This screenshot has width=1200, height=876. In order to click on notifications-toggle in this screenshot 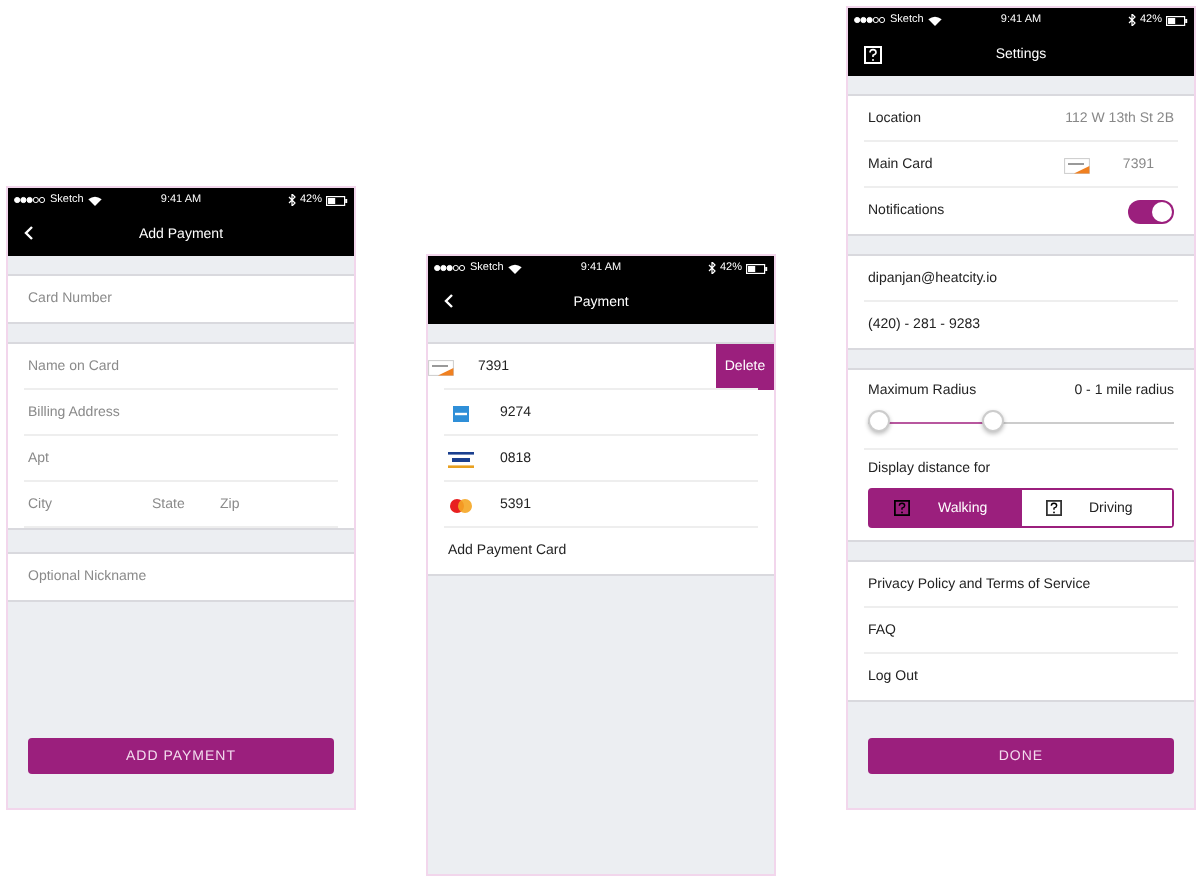, I will do `click(1151, 211)`.